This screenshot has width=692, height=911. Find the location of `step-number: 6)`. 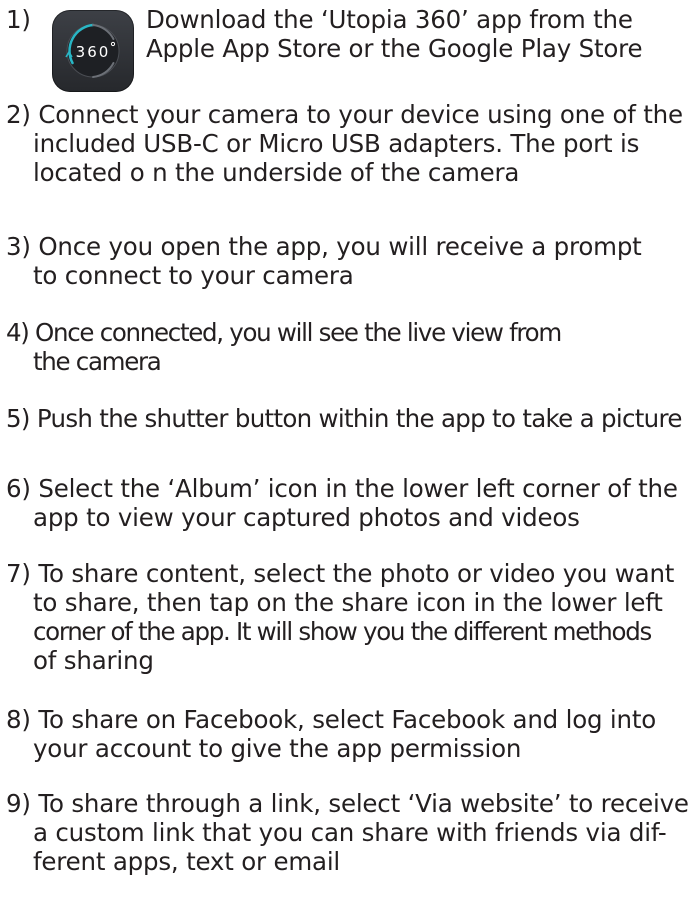

step-number: 6) is located at coordinates (18, 488).